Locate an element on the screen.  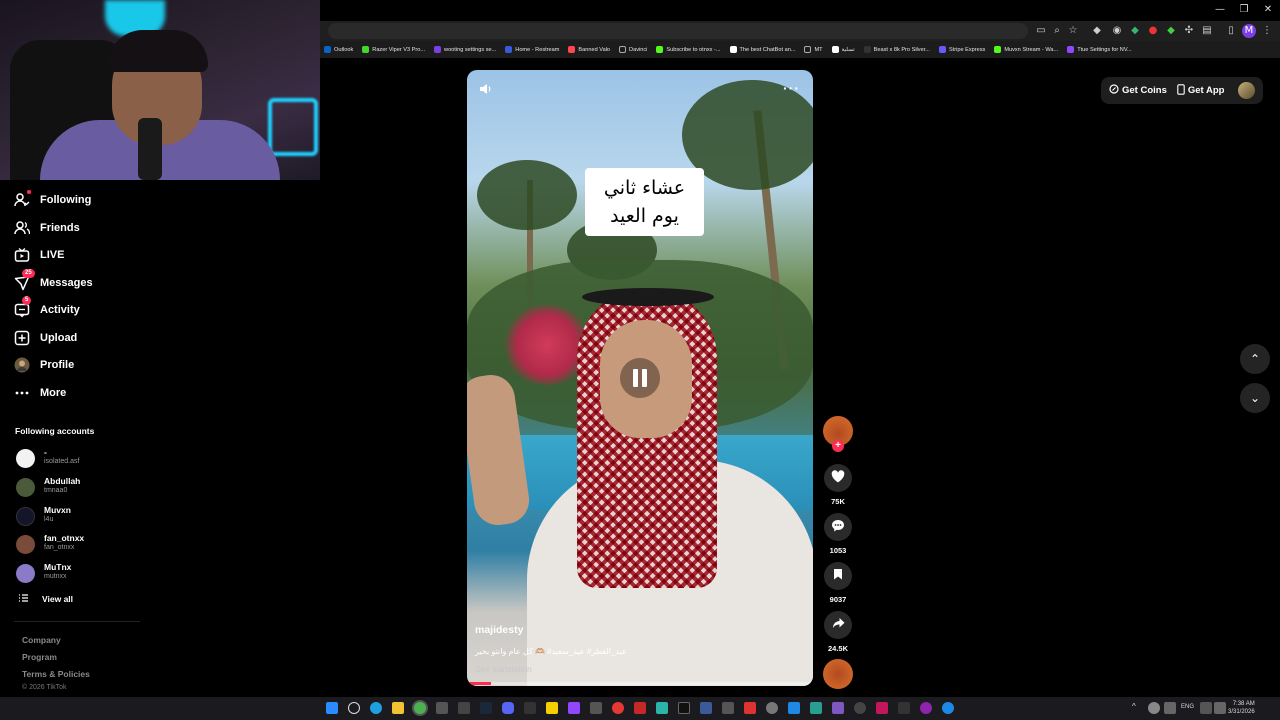
wifi-icon is located at coordinates (1206, 708).